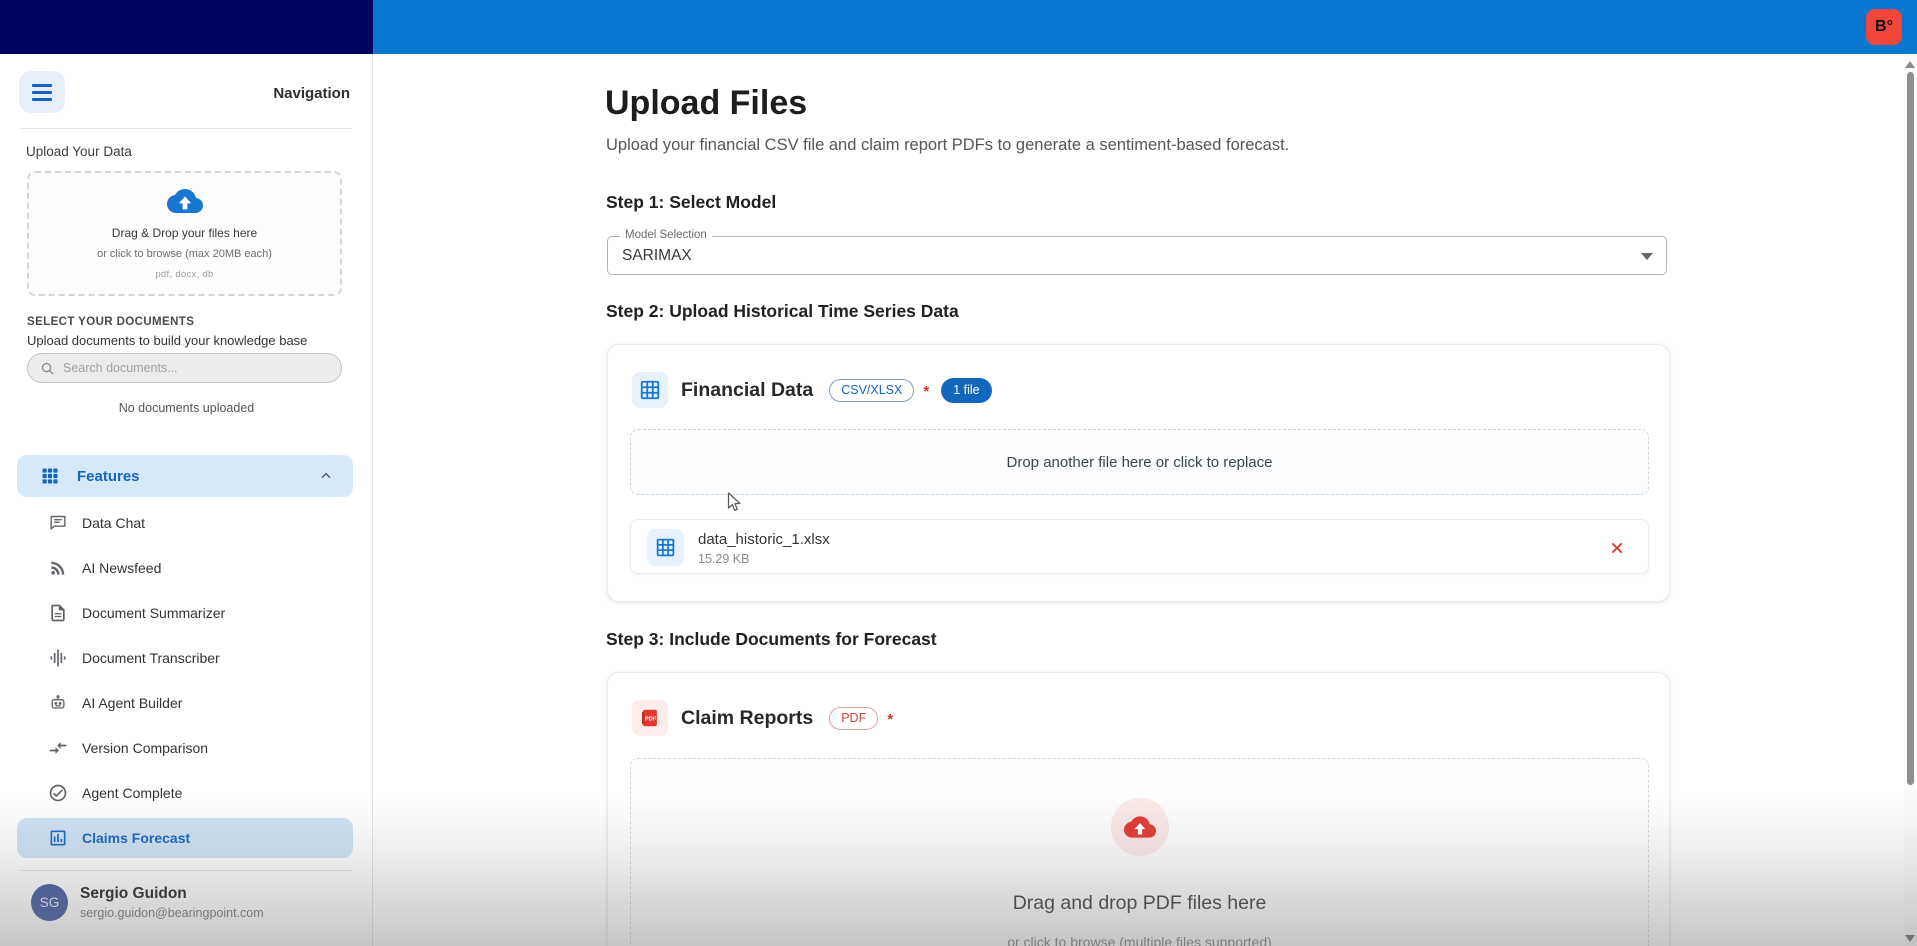 The width and height of the screenshot is (1917, 946). I want to click on document-search, so click(184, 368).